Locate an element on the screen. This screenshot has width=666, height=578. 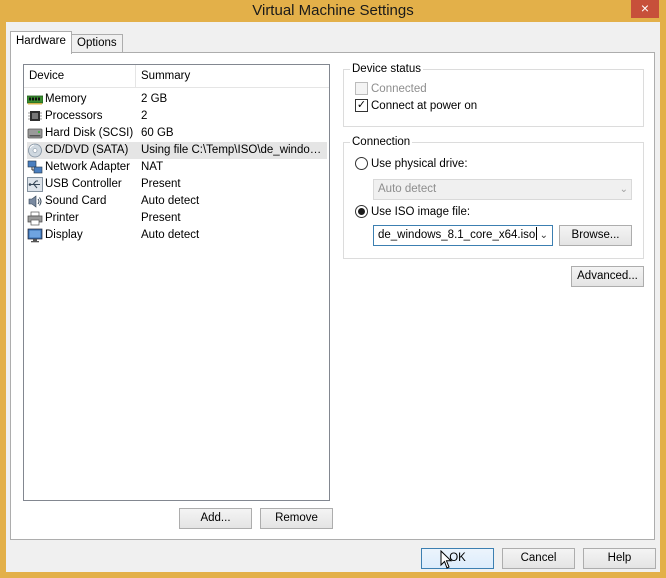
device-summary: 60 GB is located at coordinates (157, 133).